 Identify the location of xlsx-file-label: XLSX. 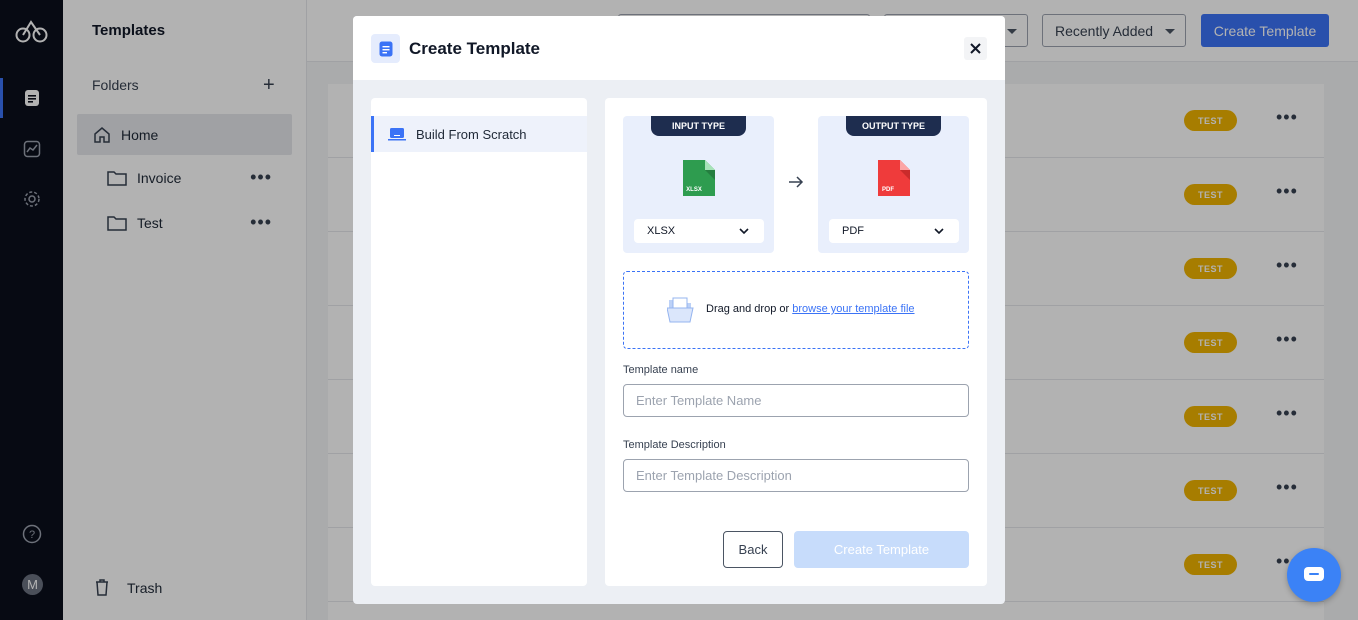
(694, 190).